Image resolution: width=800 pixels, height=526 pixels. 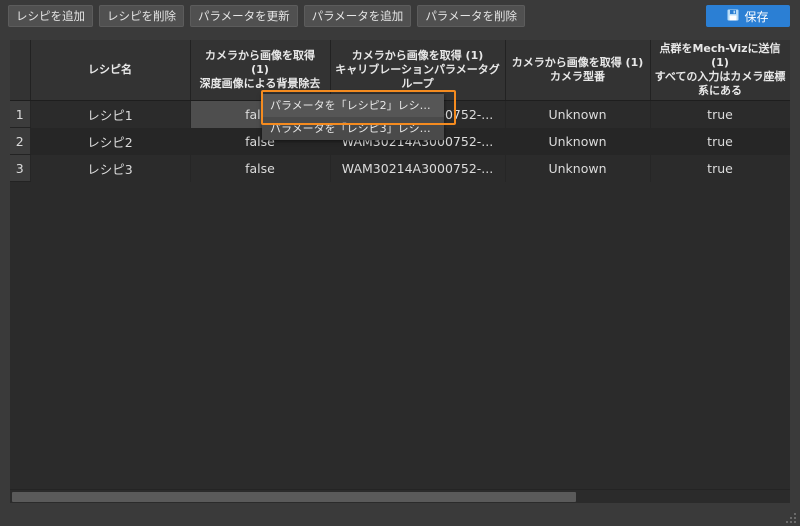 I want to click on add-parameter-button: パラメータを追加, so click(x=357, y=16).